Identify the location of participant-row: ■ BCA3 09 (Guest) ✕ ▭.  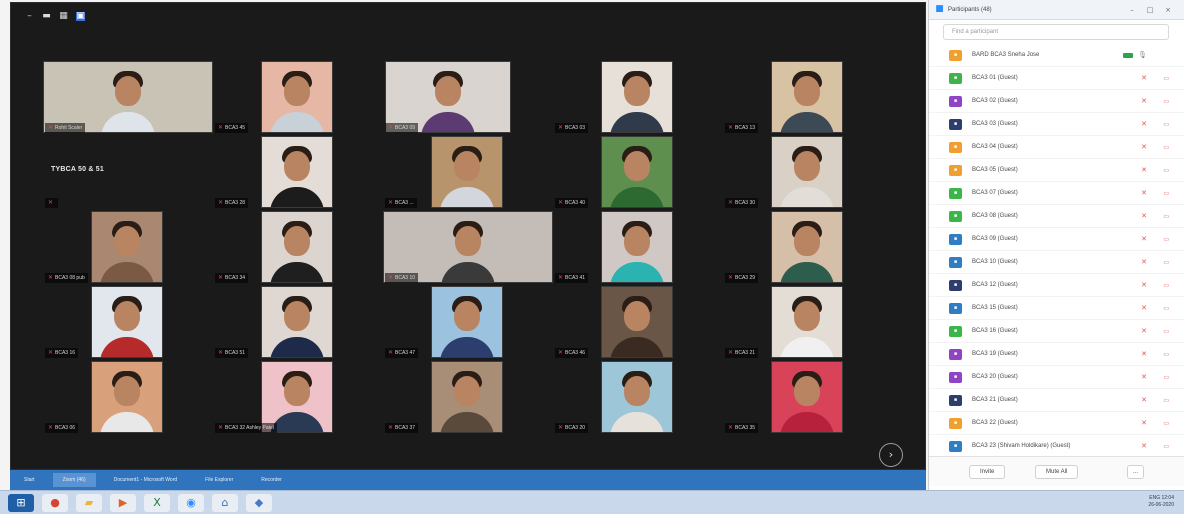
(1056, 239).